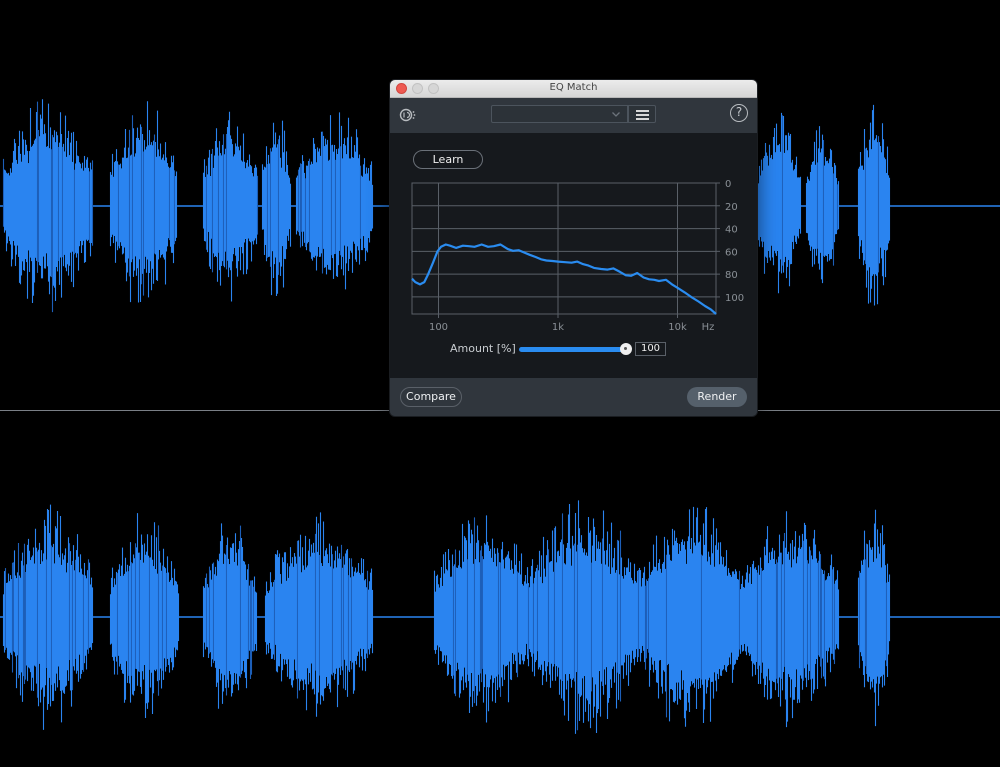 Image resolution: width=1000 pixels, height=767 pixels. Describe the element at coordinates (731, 252) in the screenshot. I see `y-tick-label: 60` at that location.